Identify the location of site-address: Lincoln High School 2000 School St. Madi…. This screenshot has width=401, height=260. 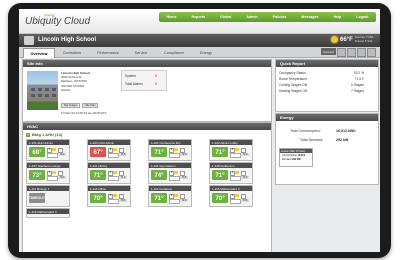
(75, 81).